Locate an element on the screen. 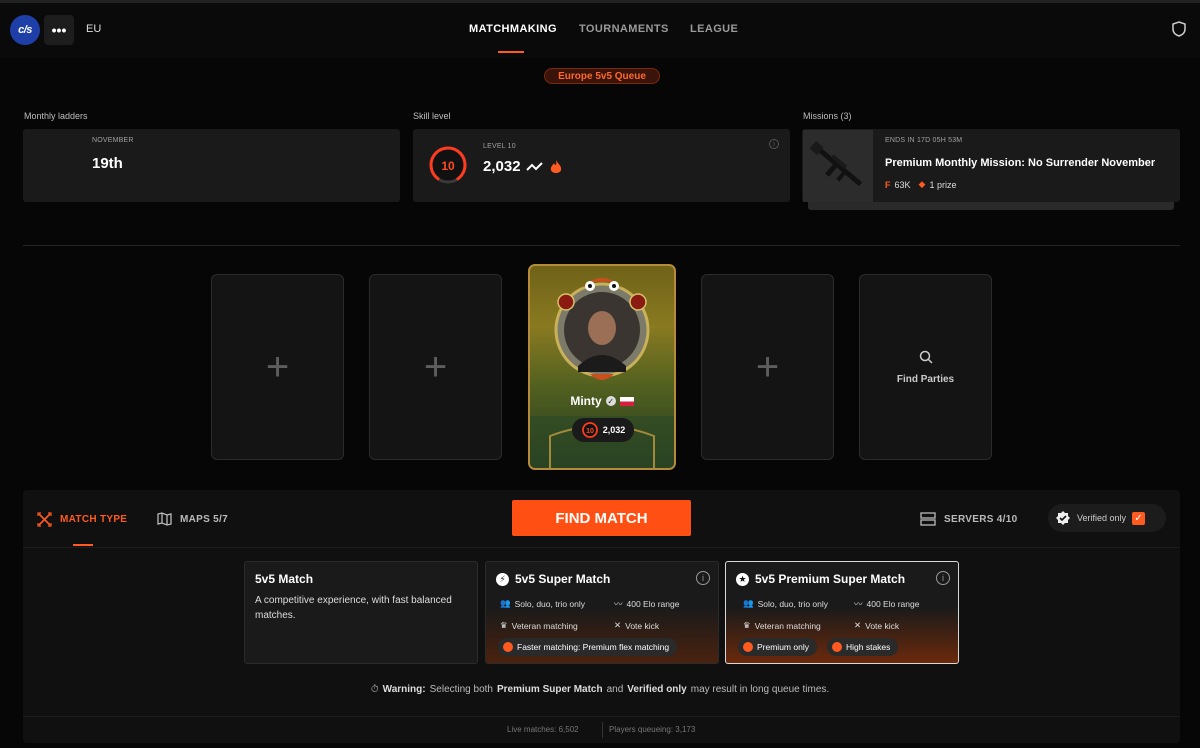 This screenshot has height=748, width=1200. match-type-title: 5v5 Match is located at coordinates (284, 579).